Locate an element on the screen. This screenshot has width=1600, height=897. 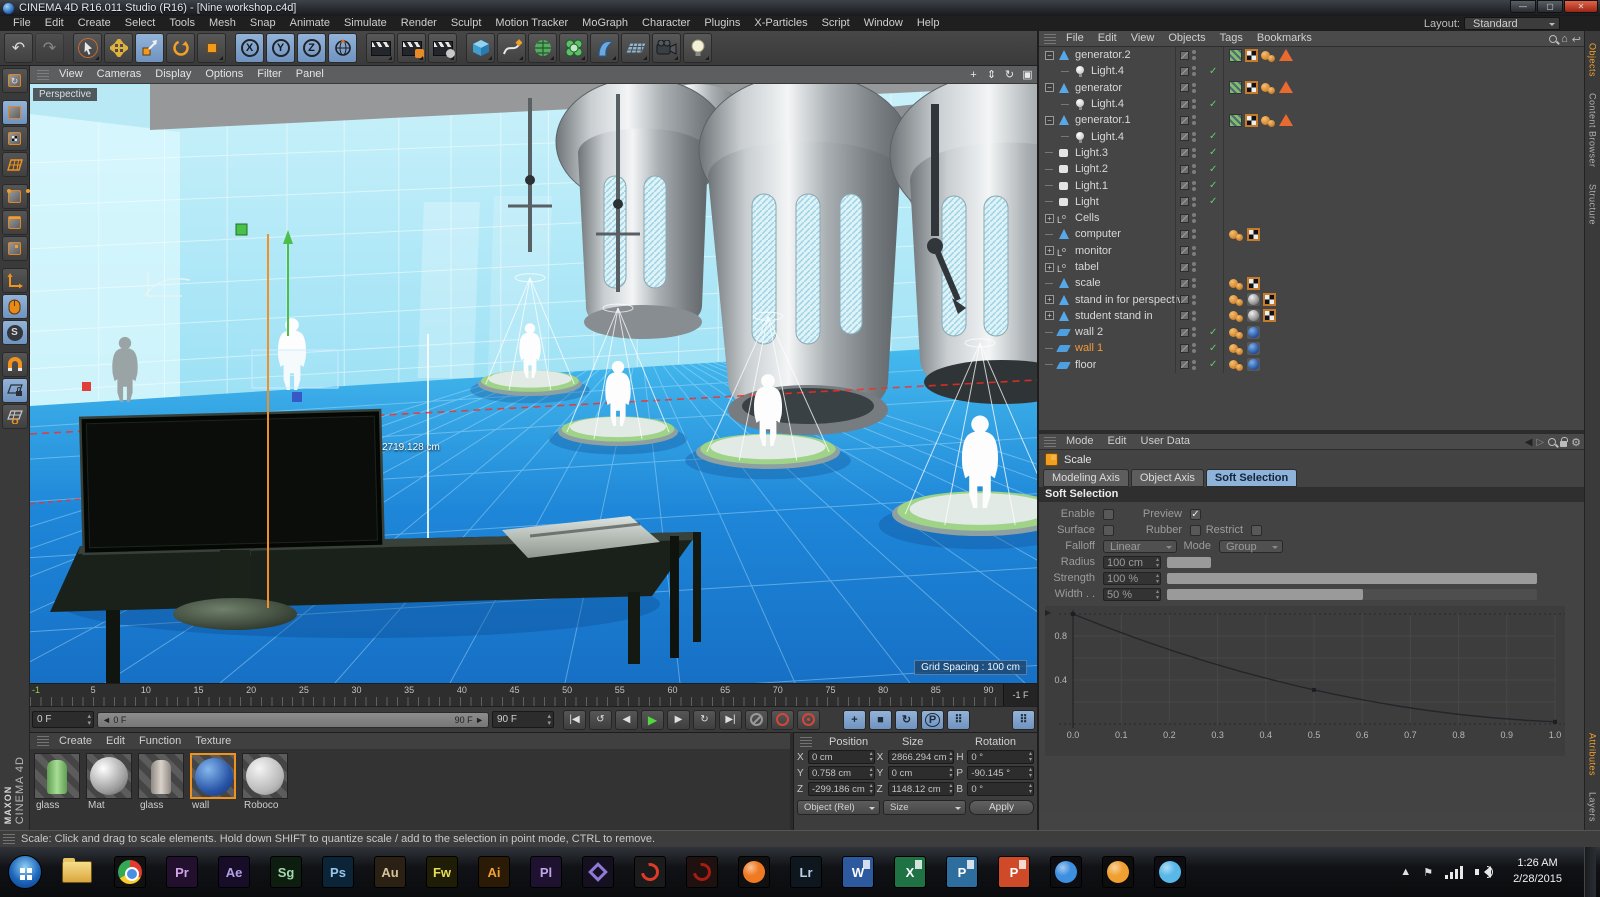
axis-mode-button is located at coordinates (14, 280).